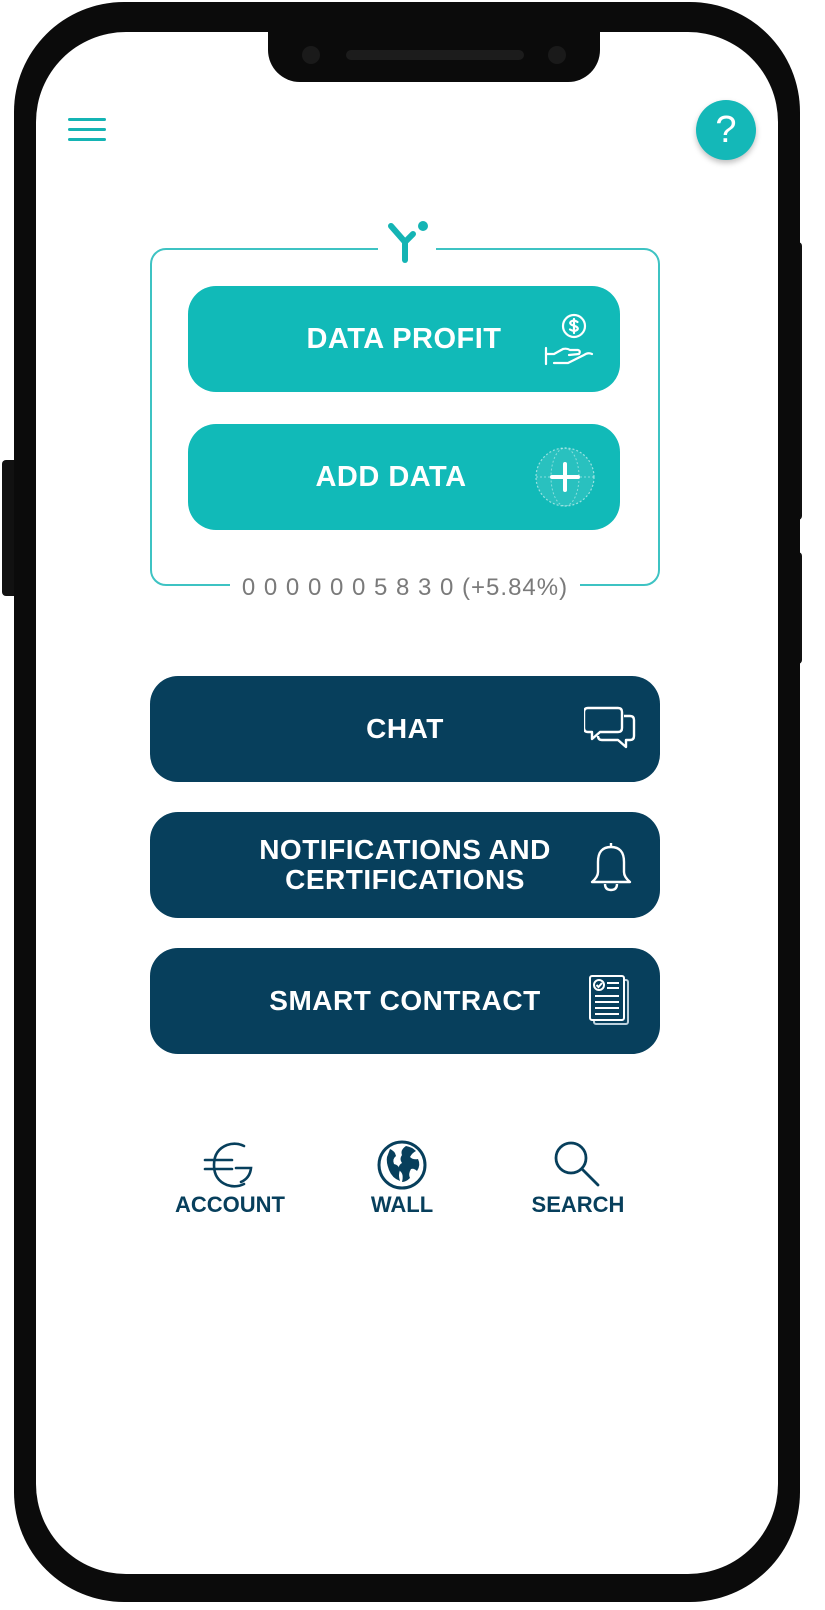  Describe the element at coordinates (228, 1165) in the screenshot. I see `euro-icon` at that location.